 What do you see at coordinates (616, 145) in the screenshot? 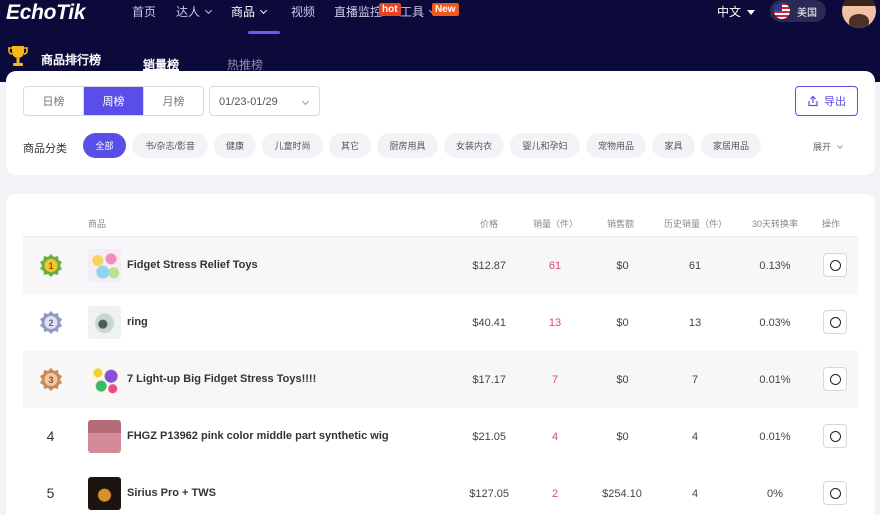
I see `category-chip-pet: 宠物用品` at bounding box center [616, 145].